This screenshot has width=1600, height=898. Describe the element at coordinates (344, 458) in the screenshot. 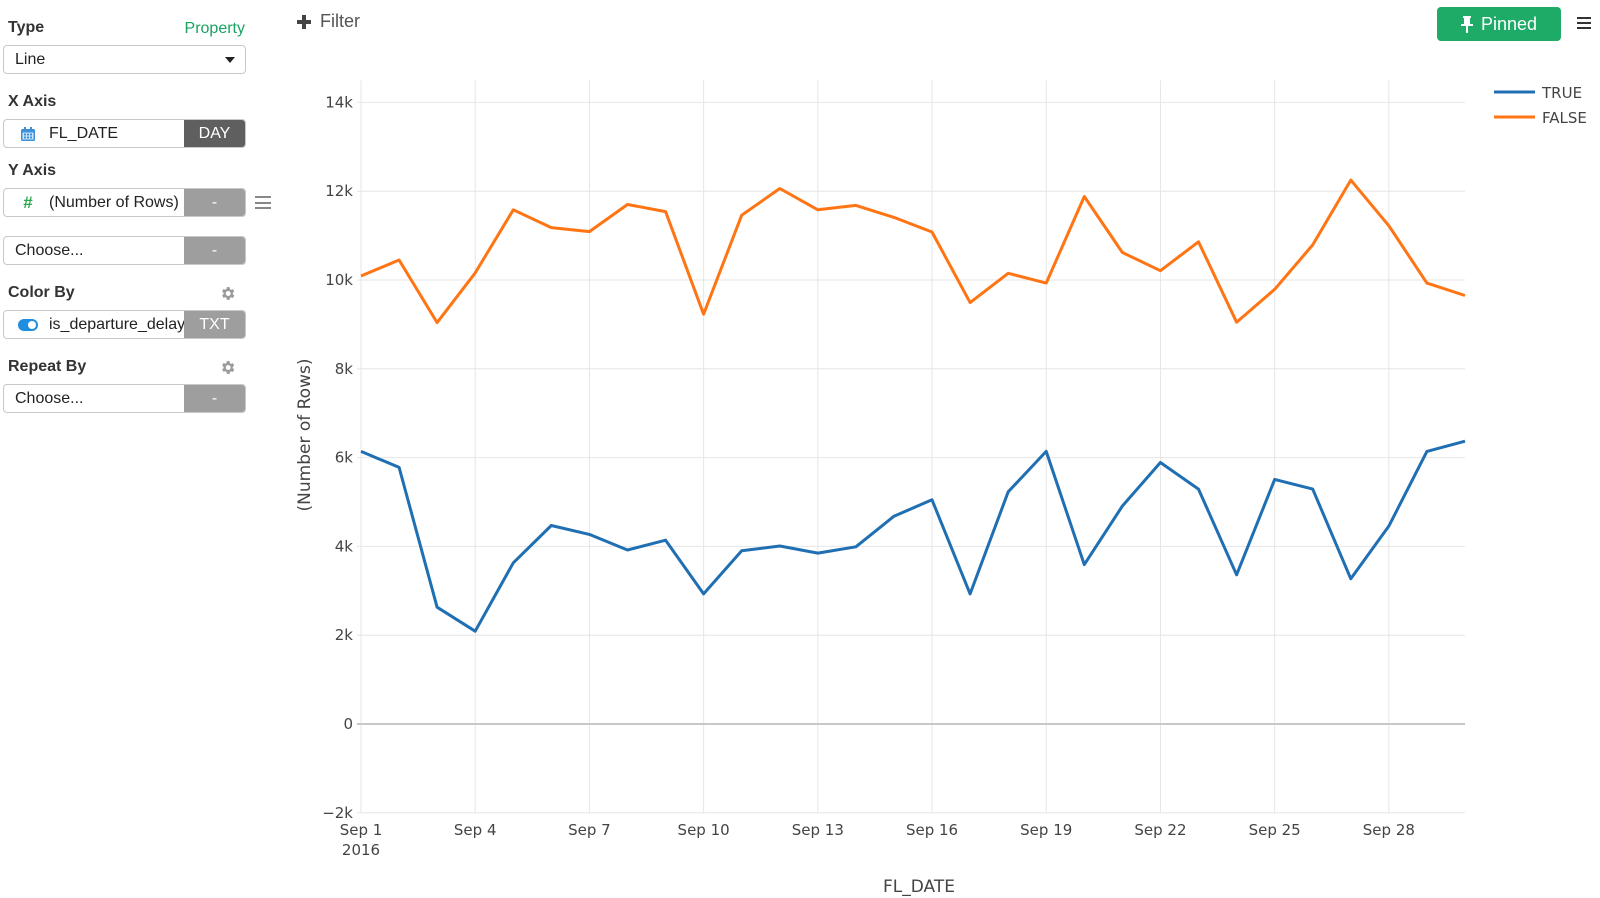

I see `y-tick-label: 6k` at that location.